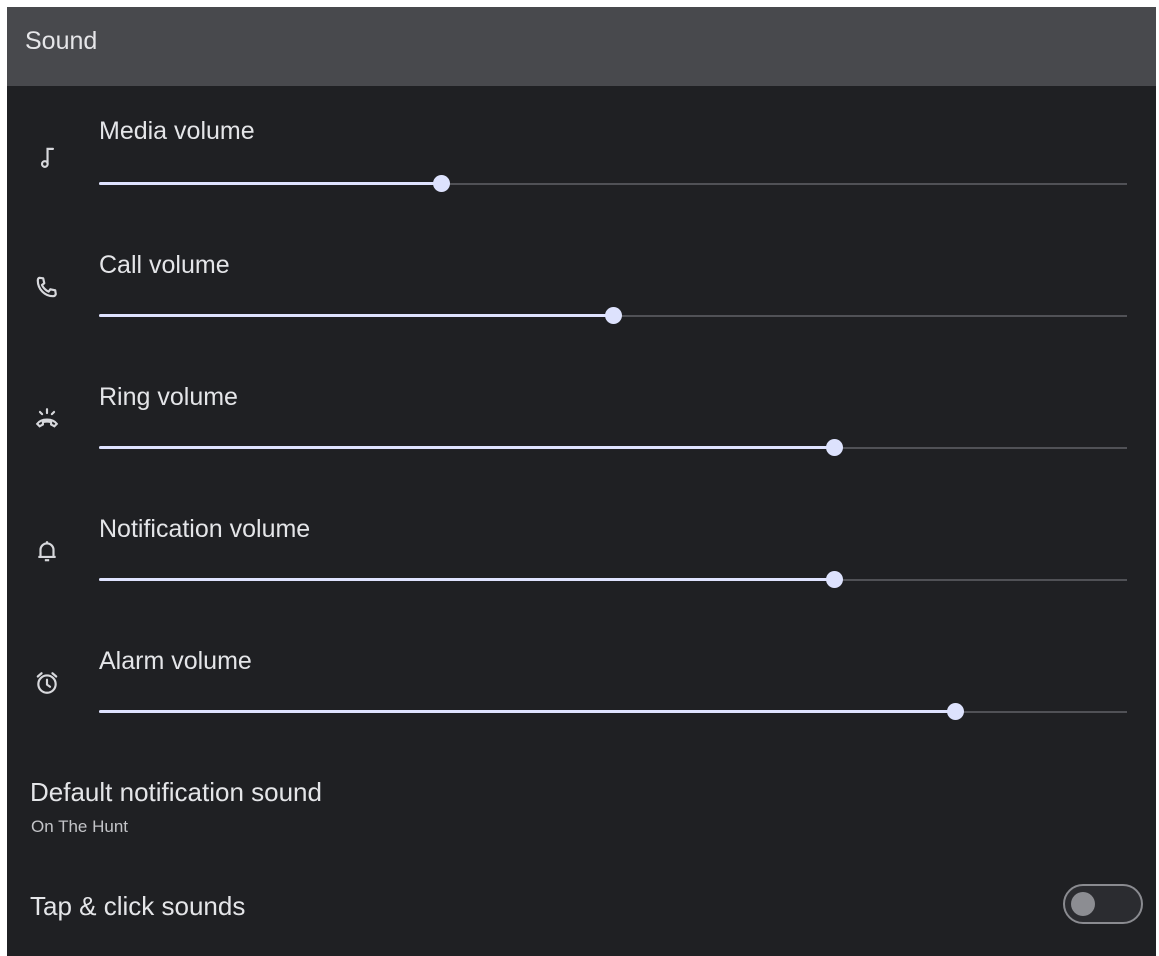 The image size is (1159, 956). What do you see at coordinates (80, 826) in the screenshot?
I see `default-notification-sound-summary: On The Hunt` at bounding box center [80, 826].